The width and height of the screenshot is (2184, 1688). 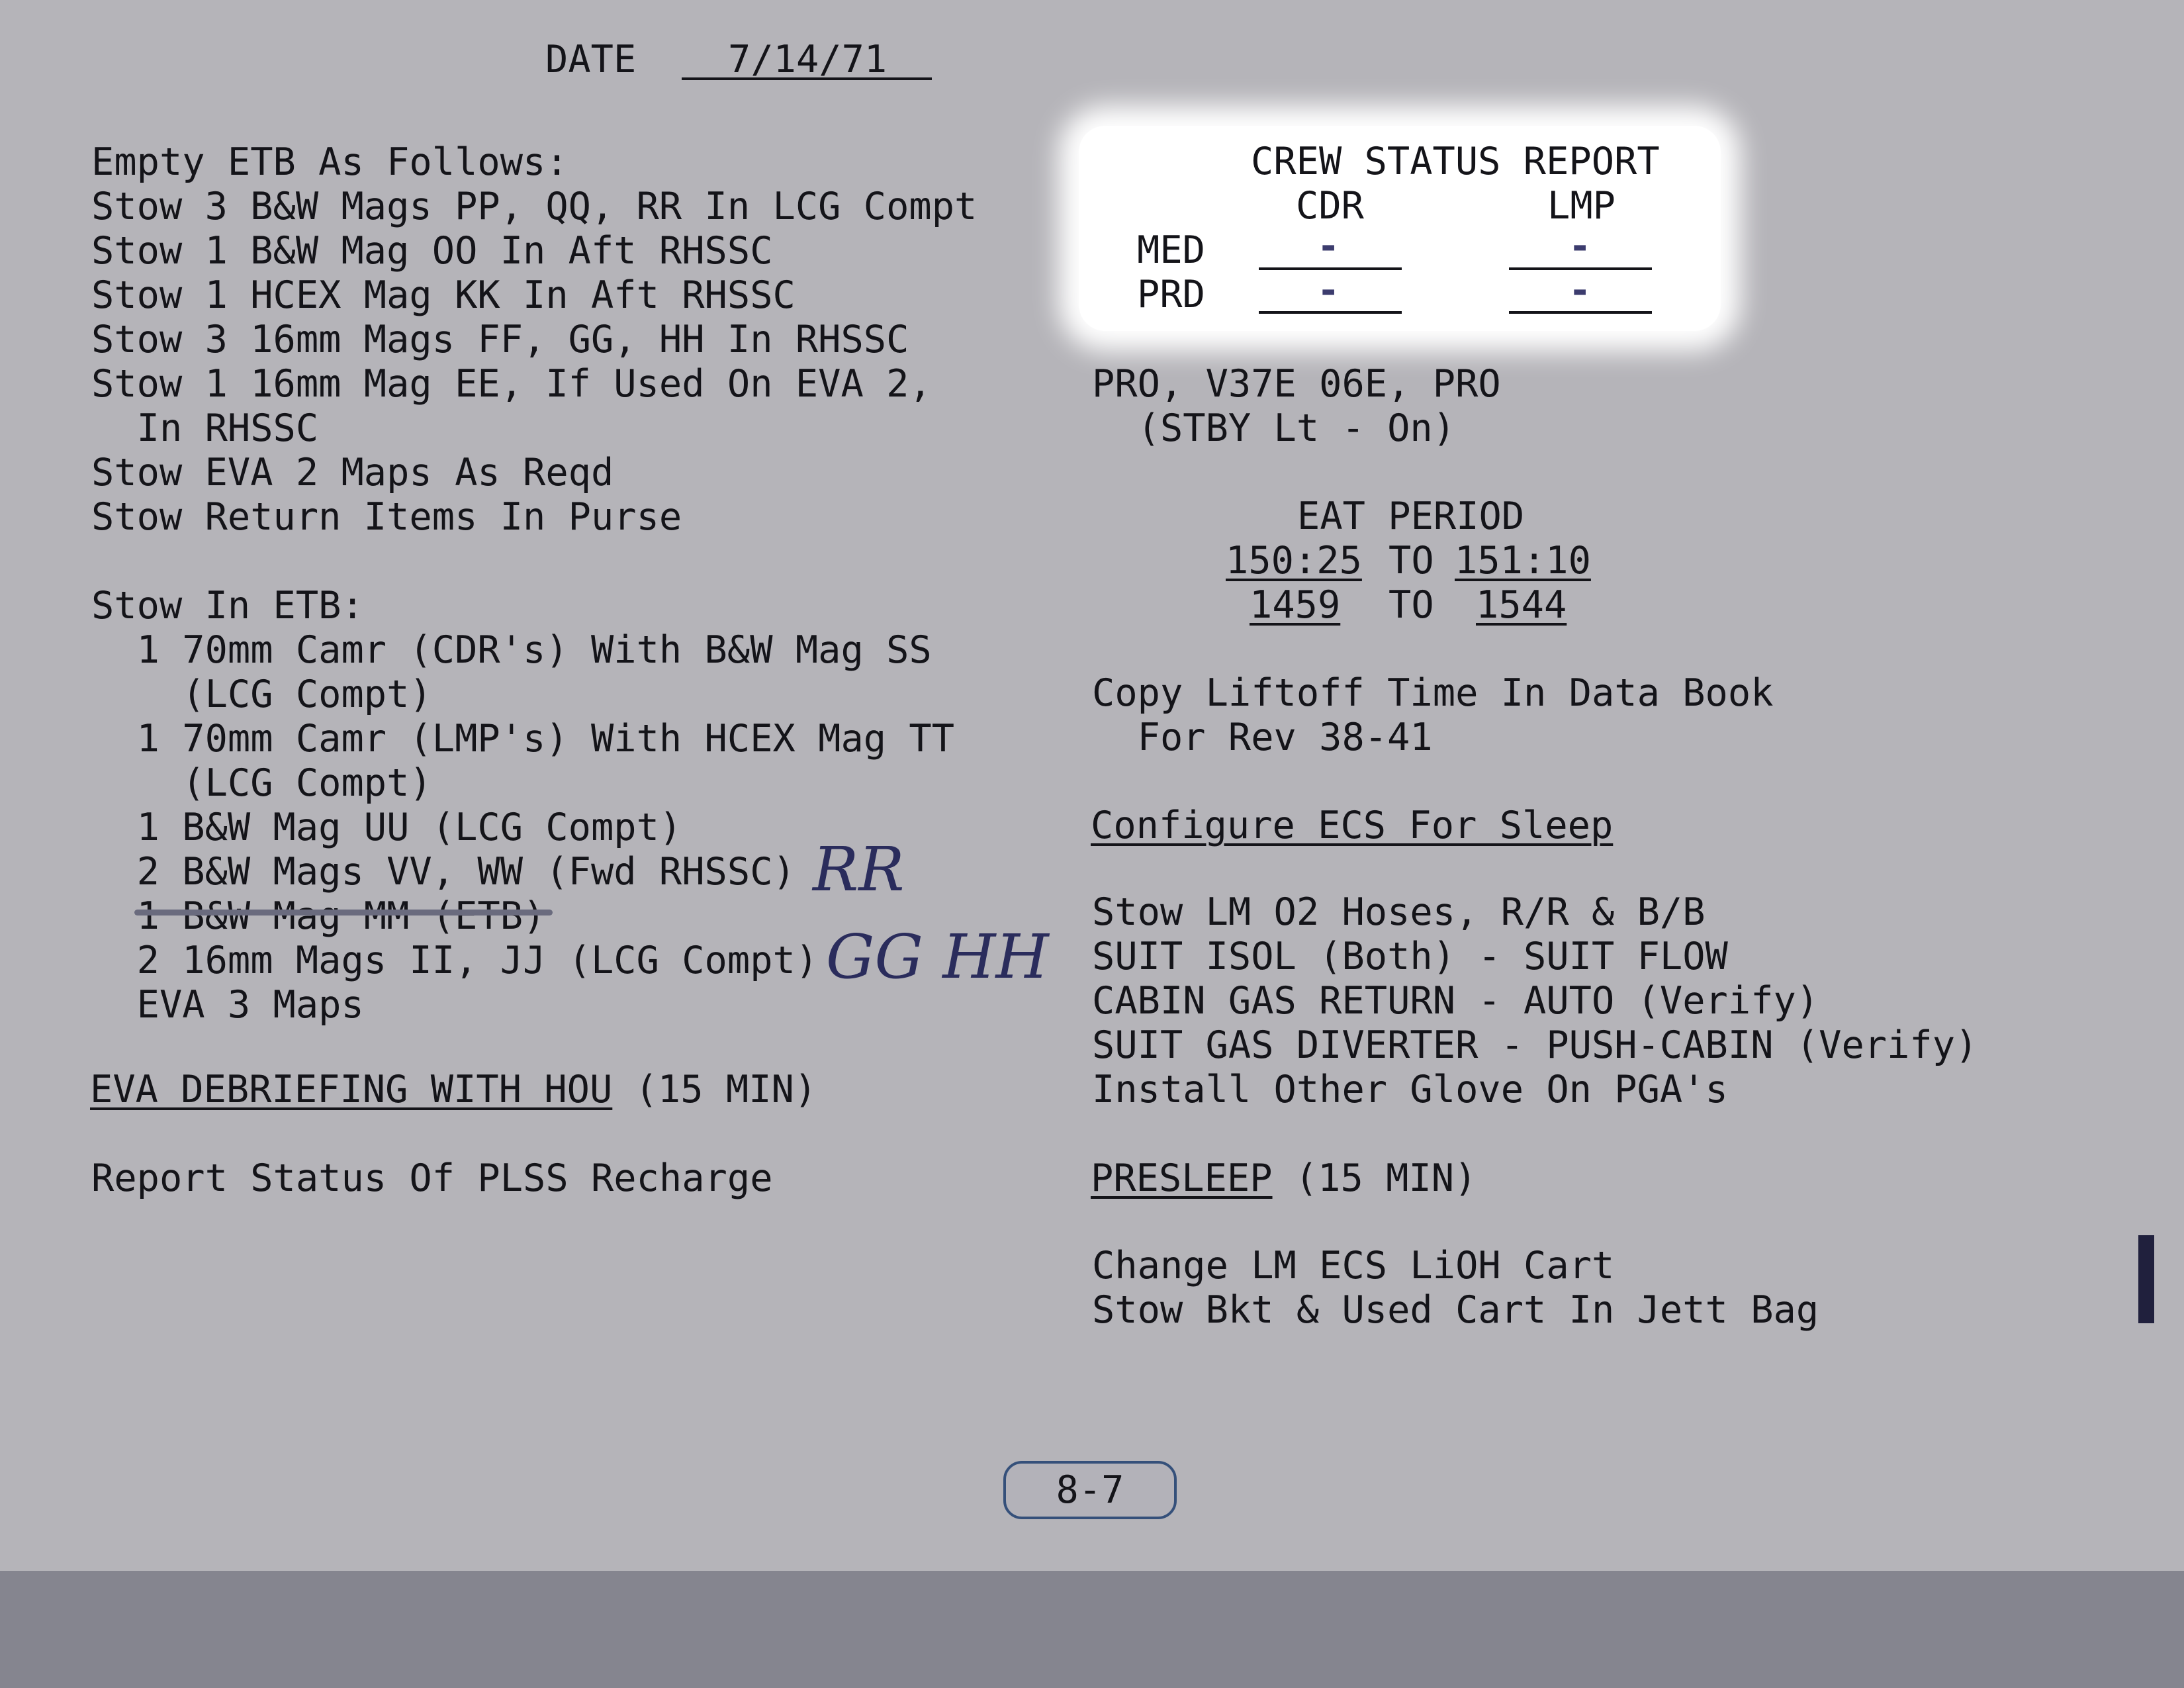 What do you see at coordinates (808, 59) in the screenshot?
I see `date-value: 7/14/71` at bounding box center [808, 59].